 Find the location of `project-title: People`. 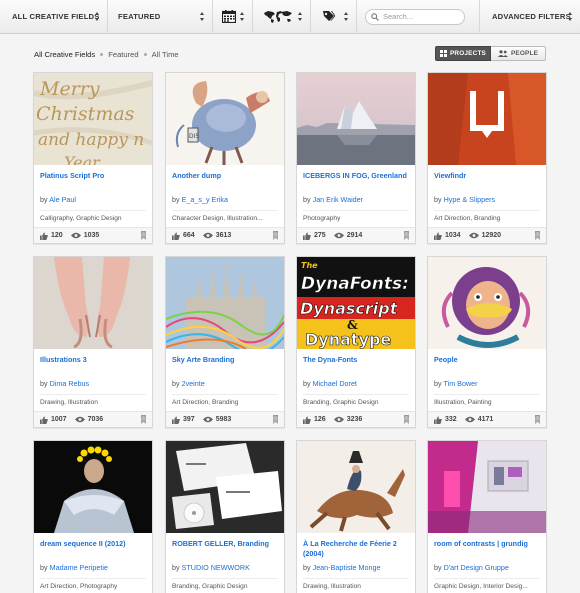

project-title: People is located at coordinates (487, 364).